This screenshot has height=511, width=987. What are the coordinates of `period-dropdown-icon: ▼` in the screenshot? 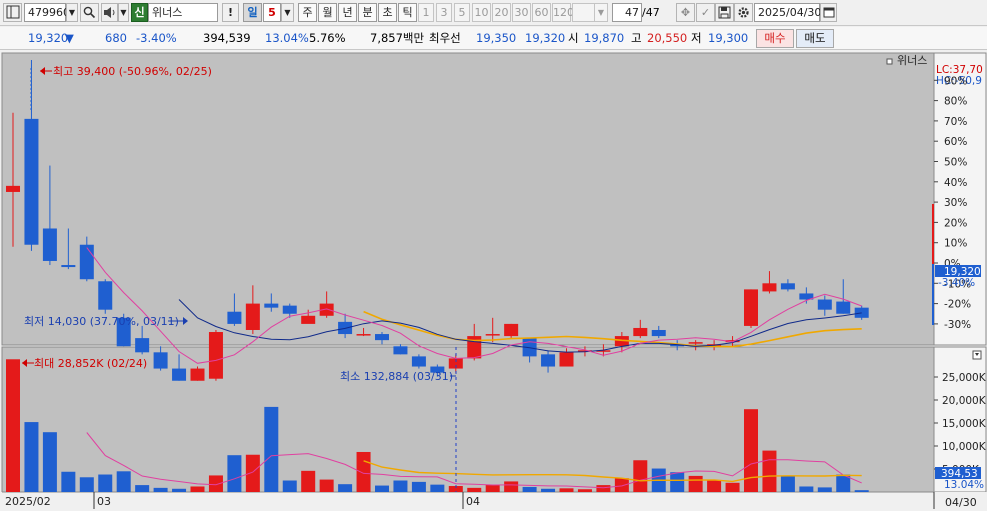 It's located at (287, 12).